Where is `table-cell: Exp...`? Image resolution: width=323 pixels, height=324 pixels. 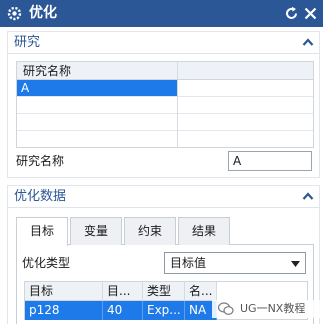
table-cell: Exp... is located at coordinates (164, 310).